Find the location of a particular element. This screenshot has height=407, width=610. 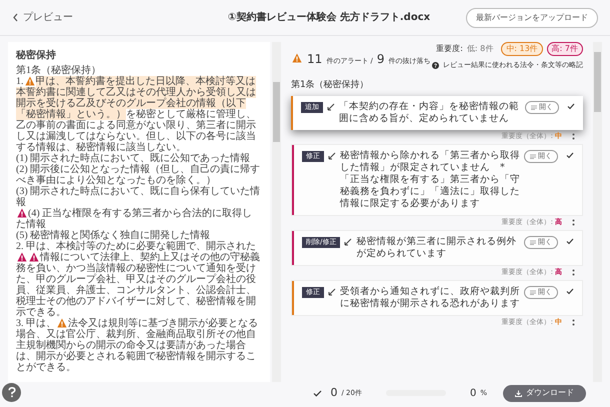

help-button is located at coordinates (11, 392).